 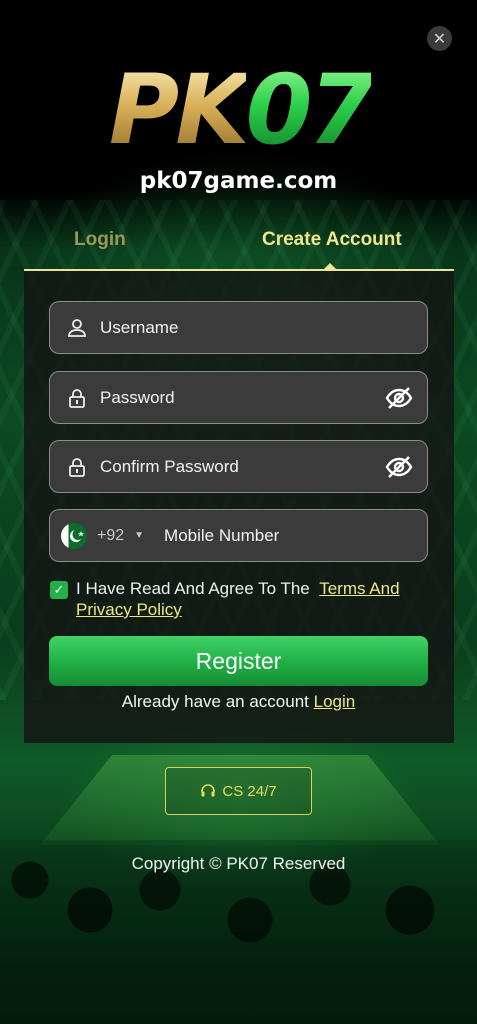 I want to click on tab-create-account: Create Account, so click(x=332, y=240).